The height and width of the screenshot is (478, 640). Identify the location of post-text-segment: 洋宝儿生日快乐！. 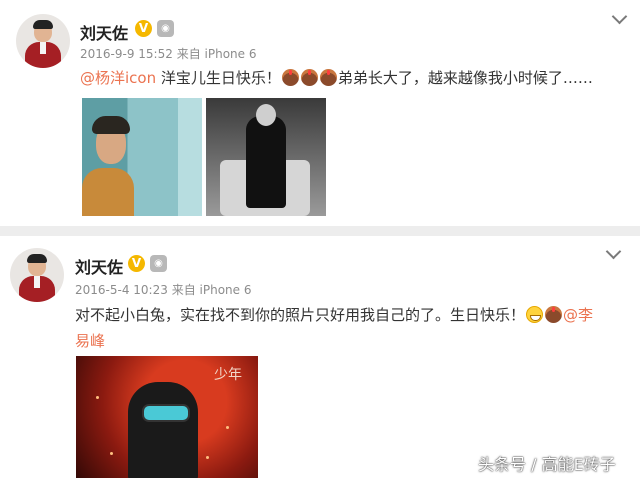
(218, 78).